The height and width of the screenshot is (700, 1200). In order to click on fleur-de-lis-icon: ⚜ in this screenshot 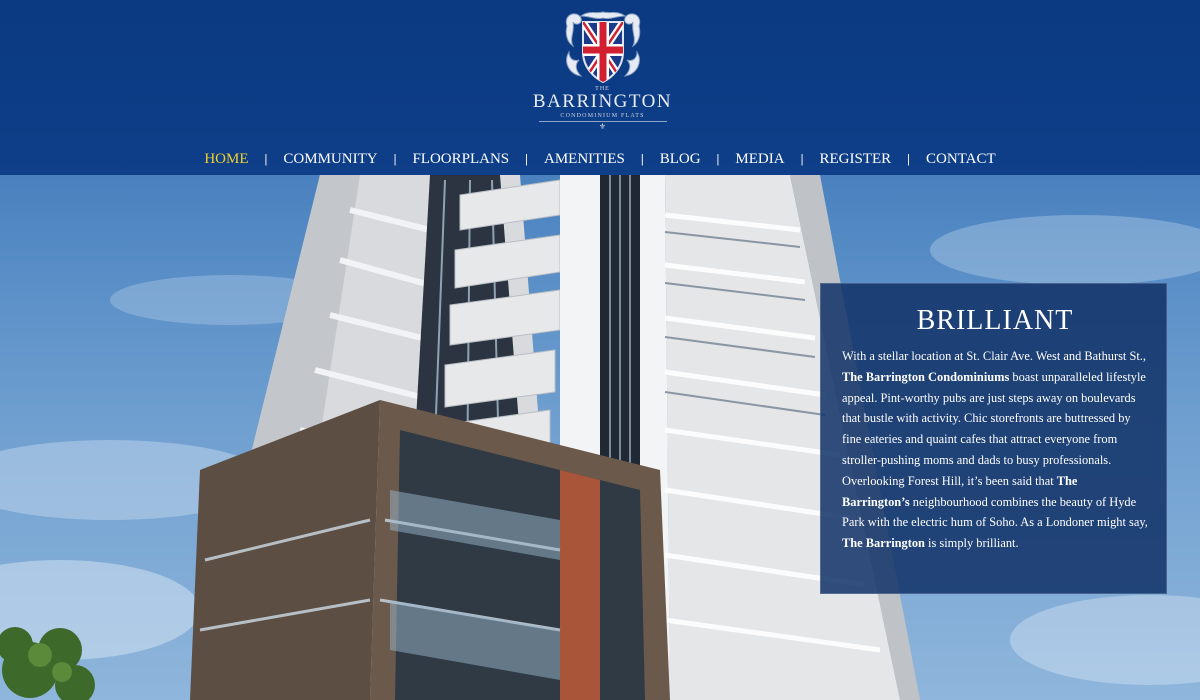, I will do `click(602, 126)`.